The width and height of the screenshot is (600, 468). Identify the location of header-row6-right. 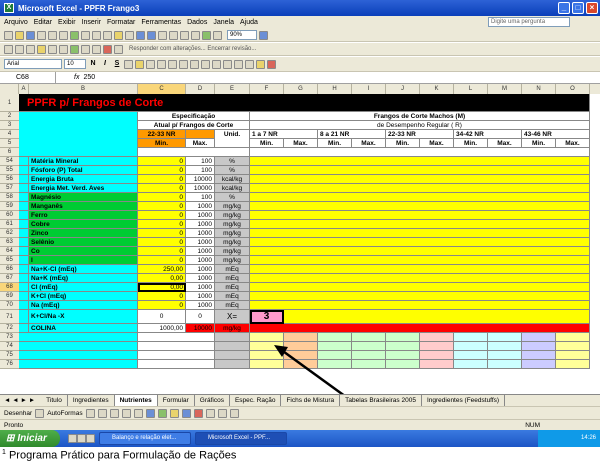
(420, 152).